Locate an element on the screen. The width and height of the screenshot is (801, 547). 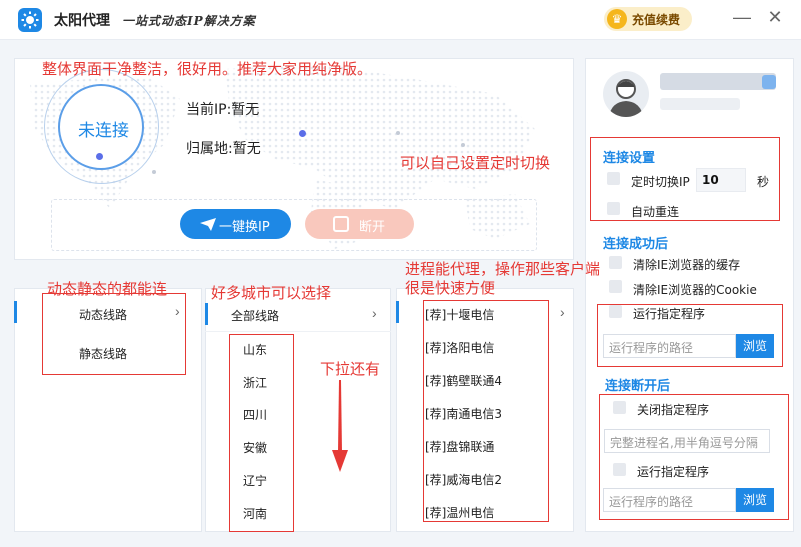
disconnect-icon is located at coordinates (341, 224).